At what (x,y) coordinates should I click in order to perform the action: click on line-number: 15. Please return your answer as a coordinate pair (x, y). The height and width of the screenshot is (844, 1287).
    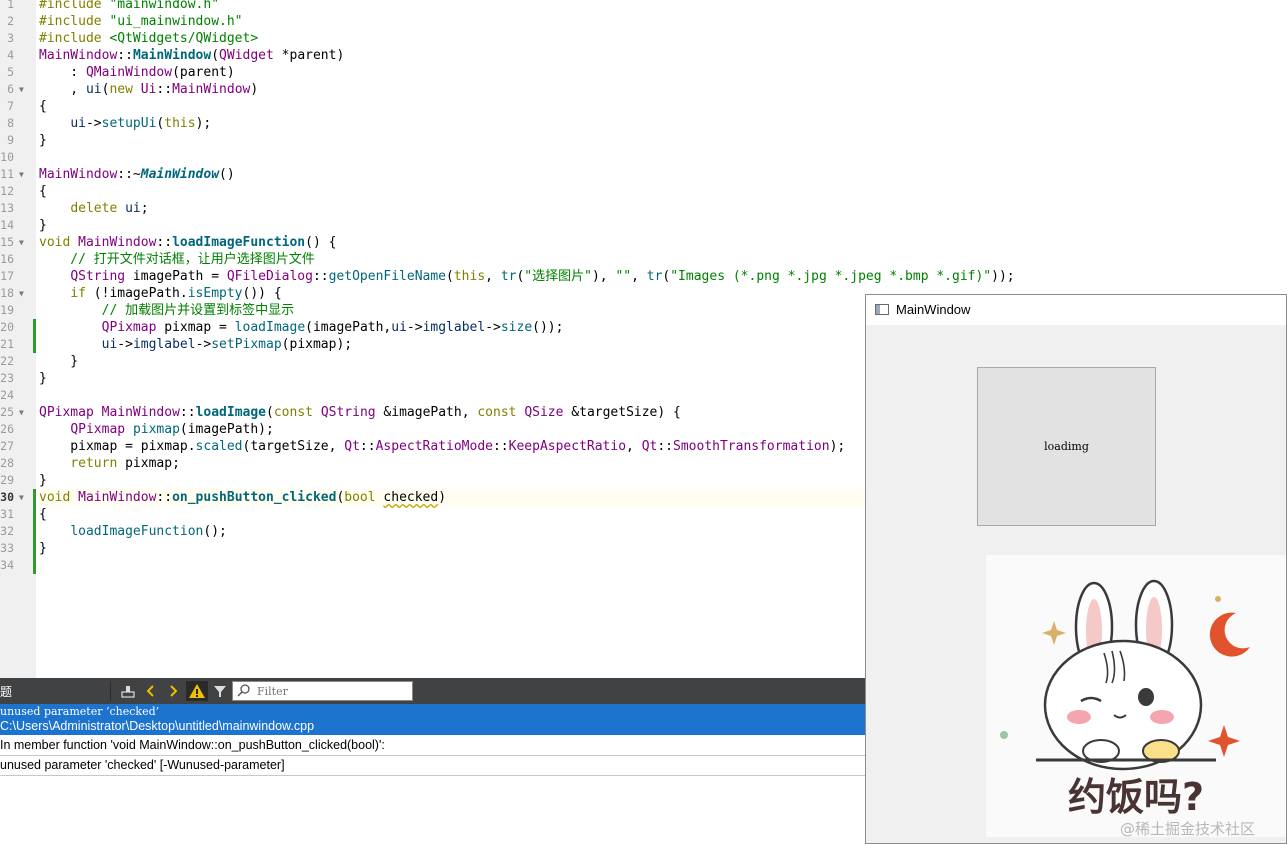
    Looking at the image, I should click on (7, 242).